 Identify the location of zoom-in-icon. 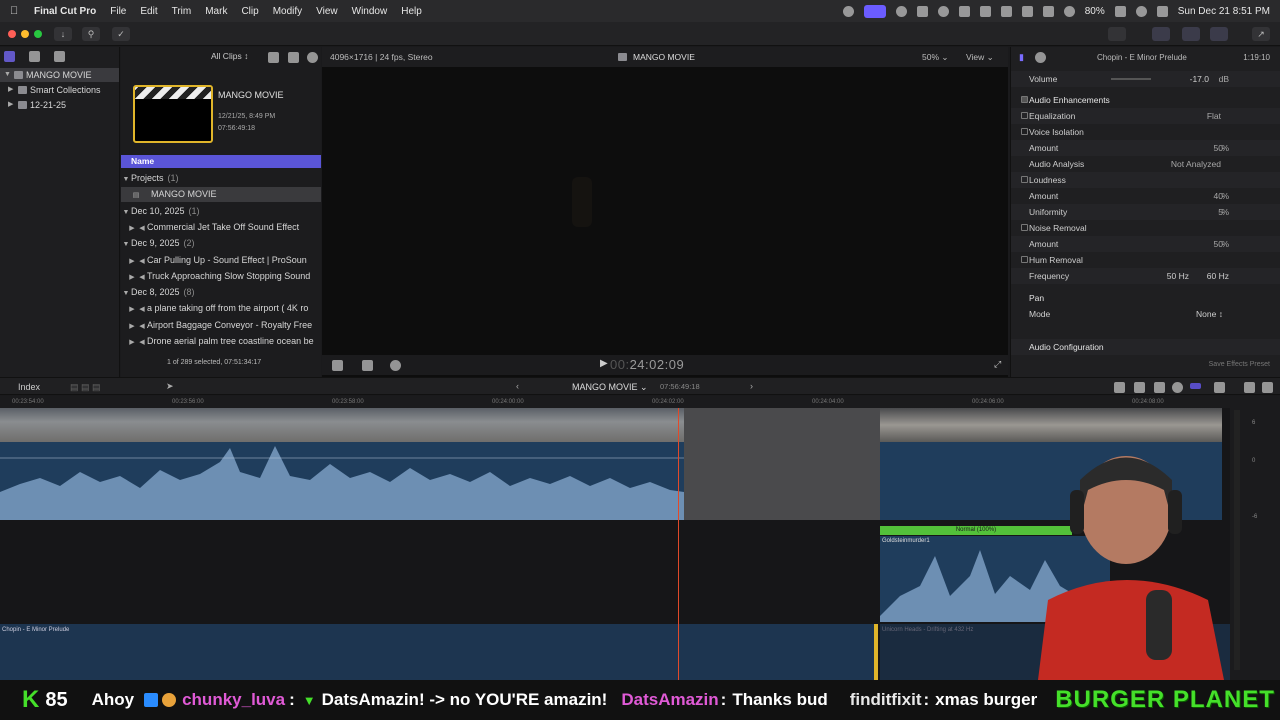
(1139, 387).